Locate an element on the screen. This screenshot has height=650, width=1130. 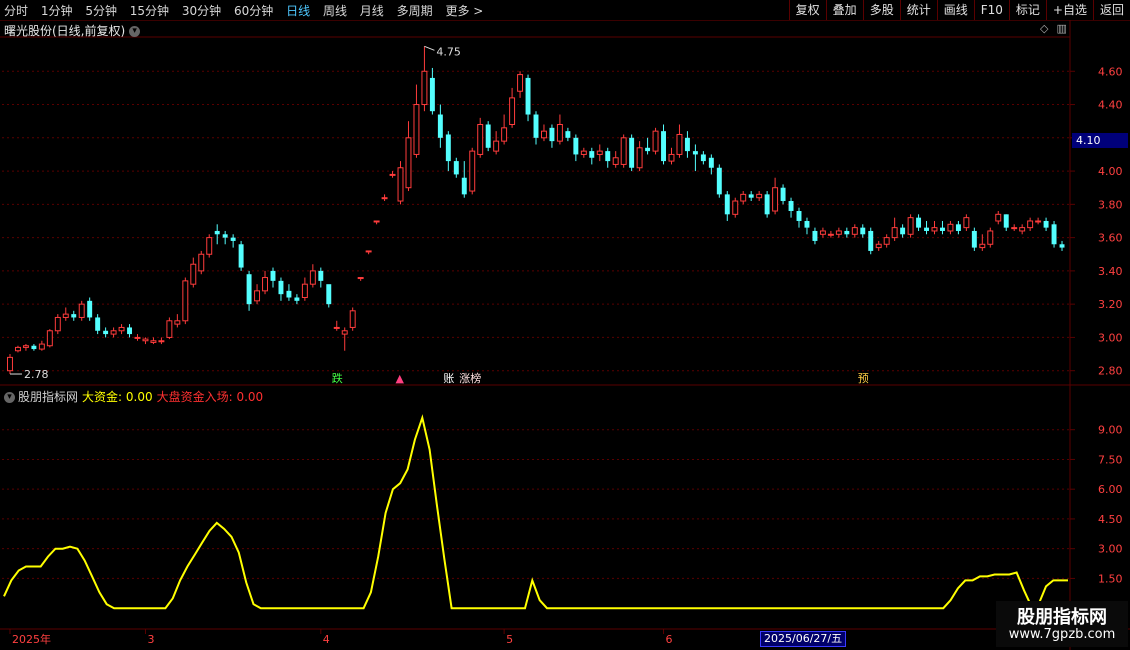
price-tick-label: 3.00 is located at coordinates (1110, 337).